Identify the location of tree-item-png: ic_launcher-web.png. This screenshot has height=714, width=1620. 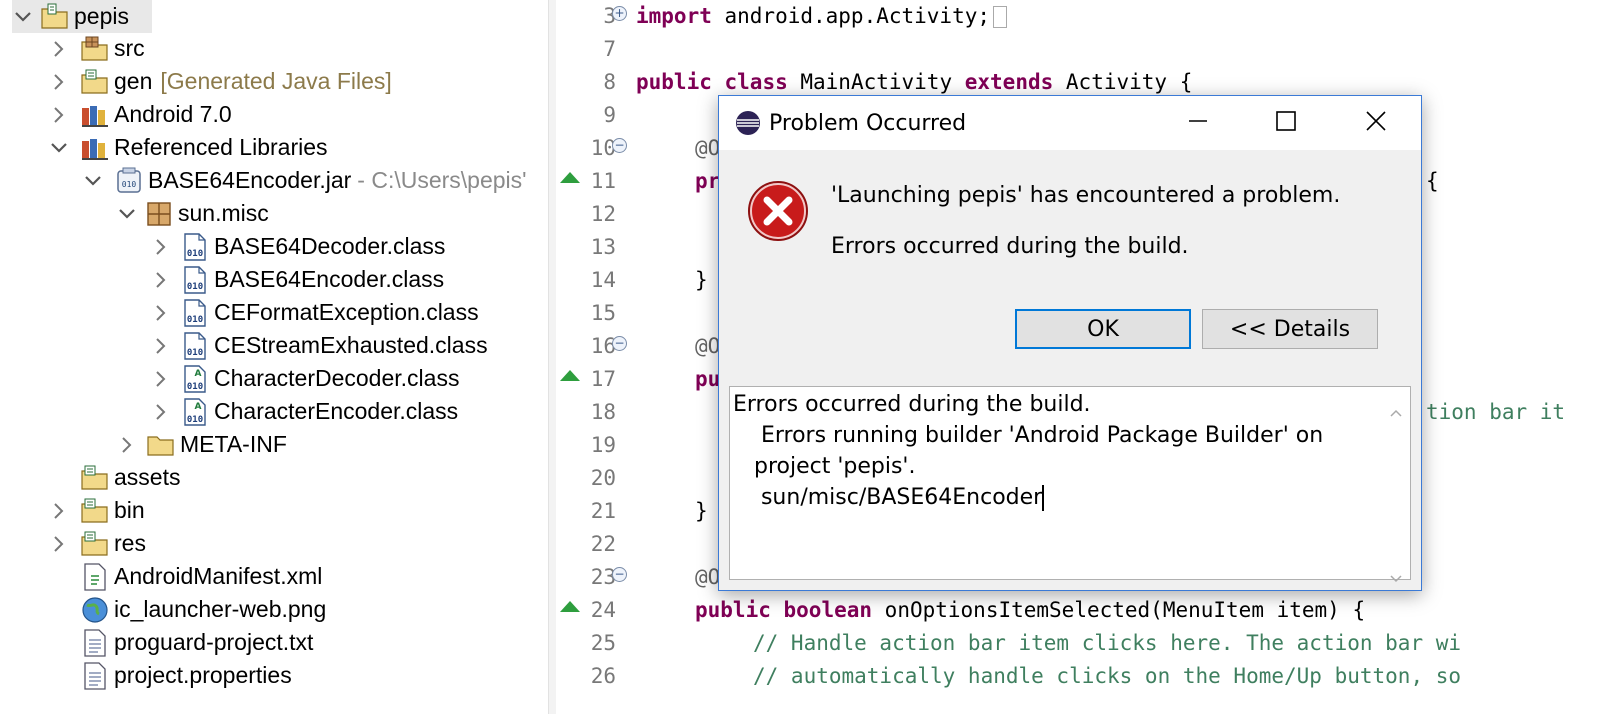
(203, 609).